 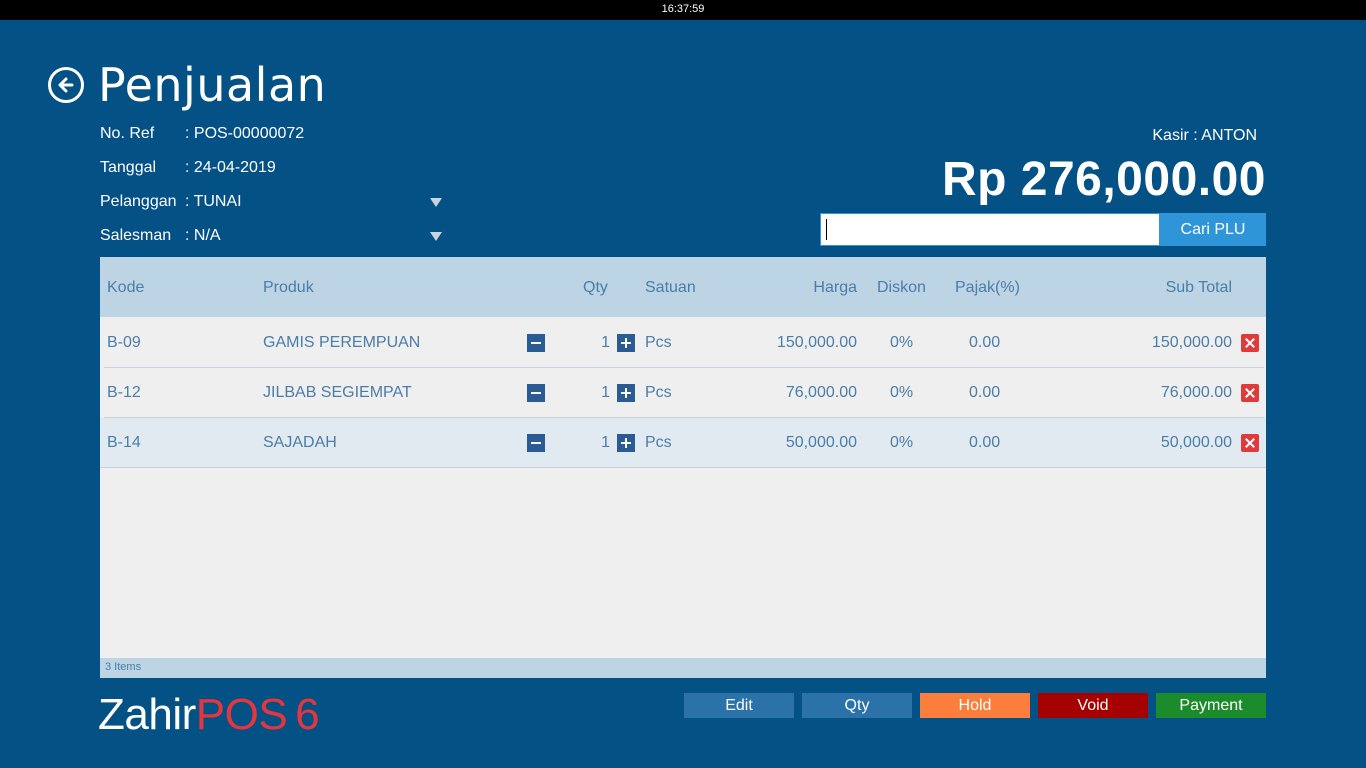 What do you see at coordinates (136, 235) in the screenshot?
I see `salesman-label: Salesman` at bounding box center [136, 235].